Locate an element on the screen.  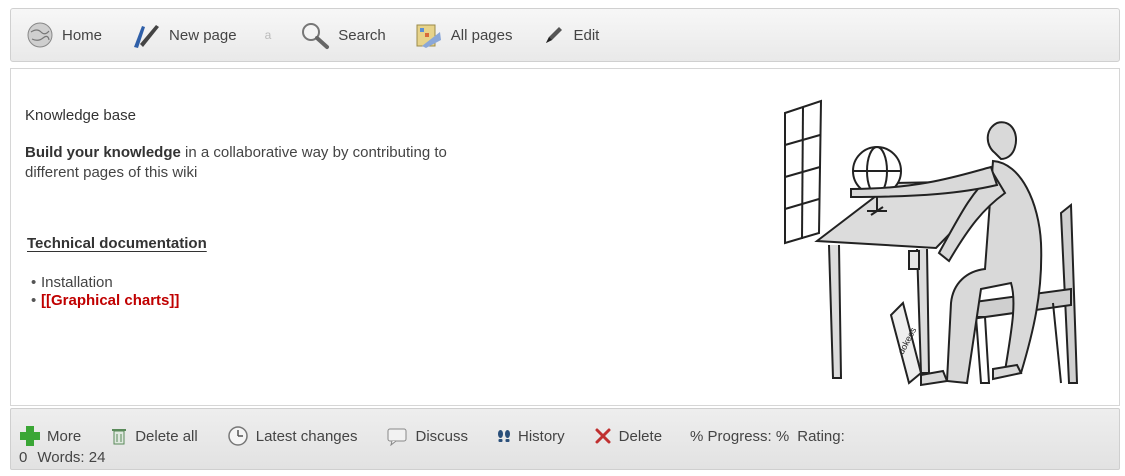
latest-changes-button: Latest changes is located at coordinates (292, 436).